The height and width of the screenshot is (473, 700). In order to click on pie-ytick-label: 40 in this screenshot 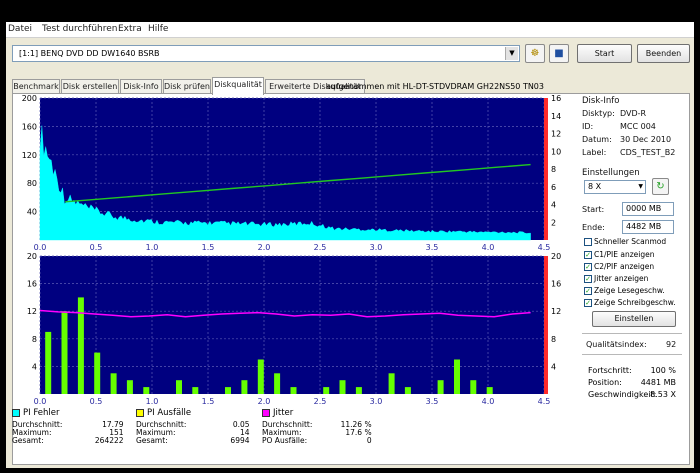, I will do `click(32, 212)`.